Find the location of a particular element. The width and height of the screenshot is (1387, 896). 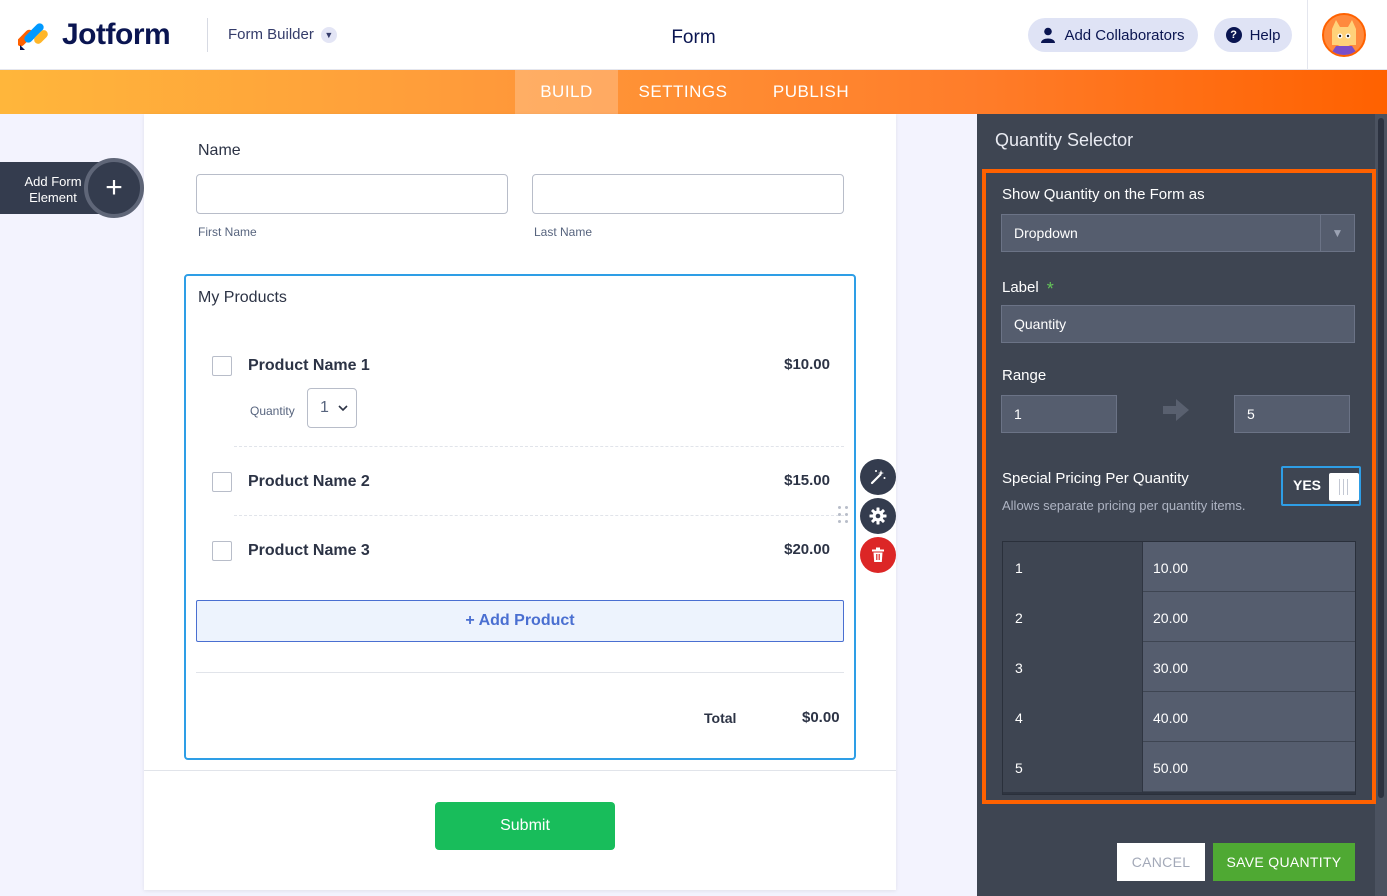

name-label: Name is located at coordinates (219, 150).